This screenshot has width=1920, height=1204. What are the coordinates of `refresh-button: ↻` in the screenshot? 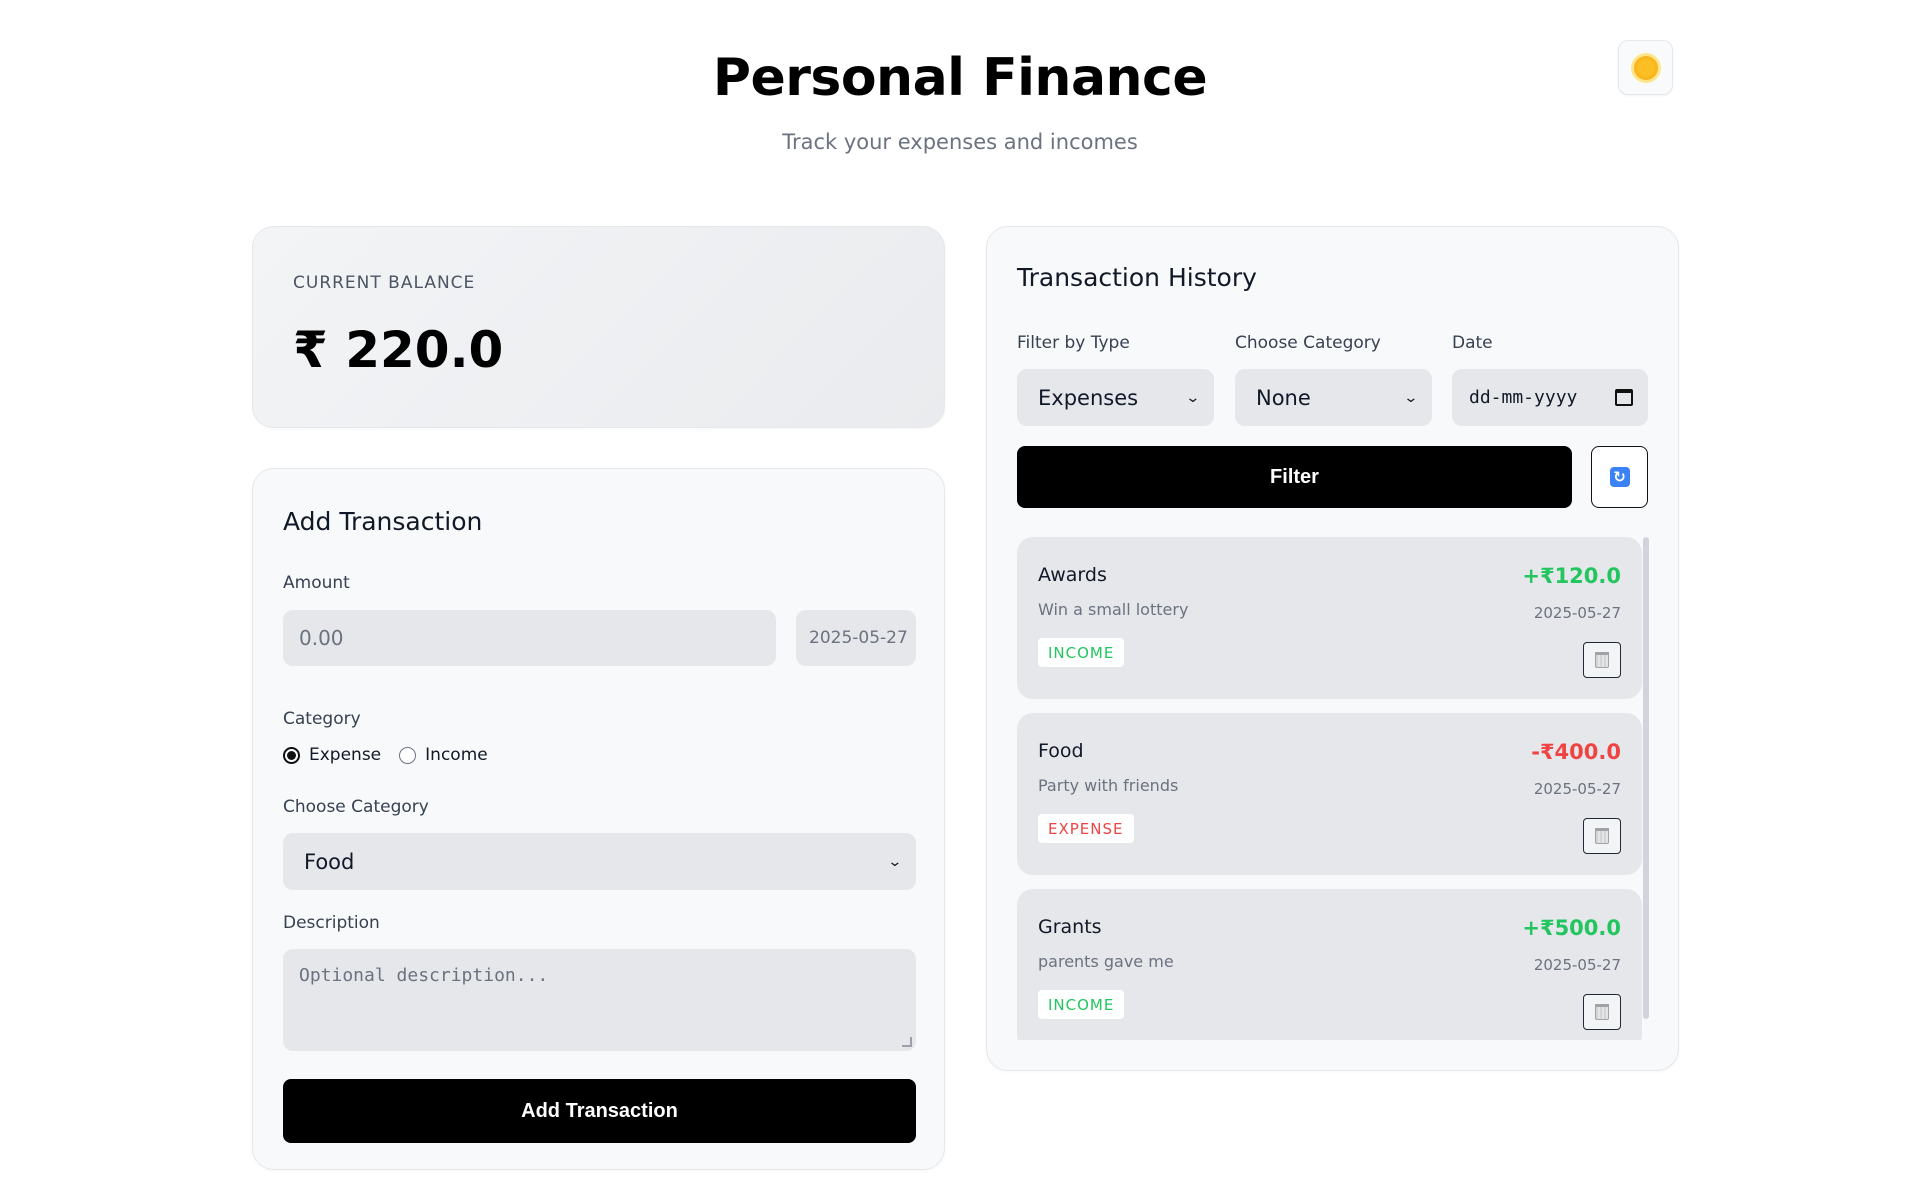 It's located at (1619, 477).